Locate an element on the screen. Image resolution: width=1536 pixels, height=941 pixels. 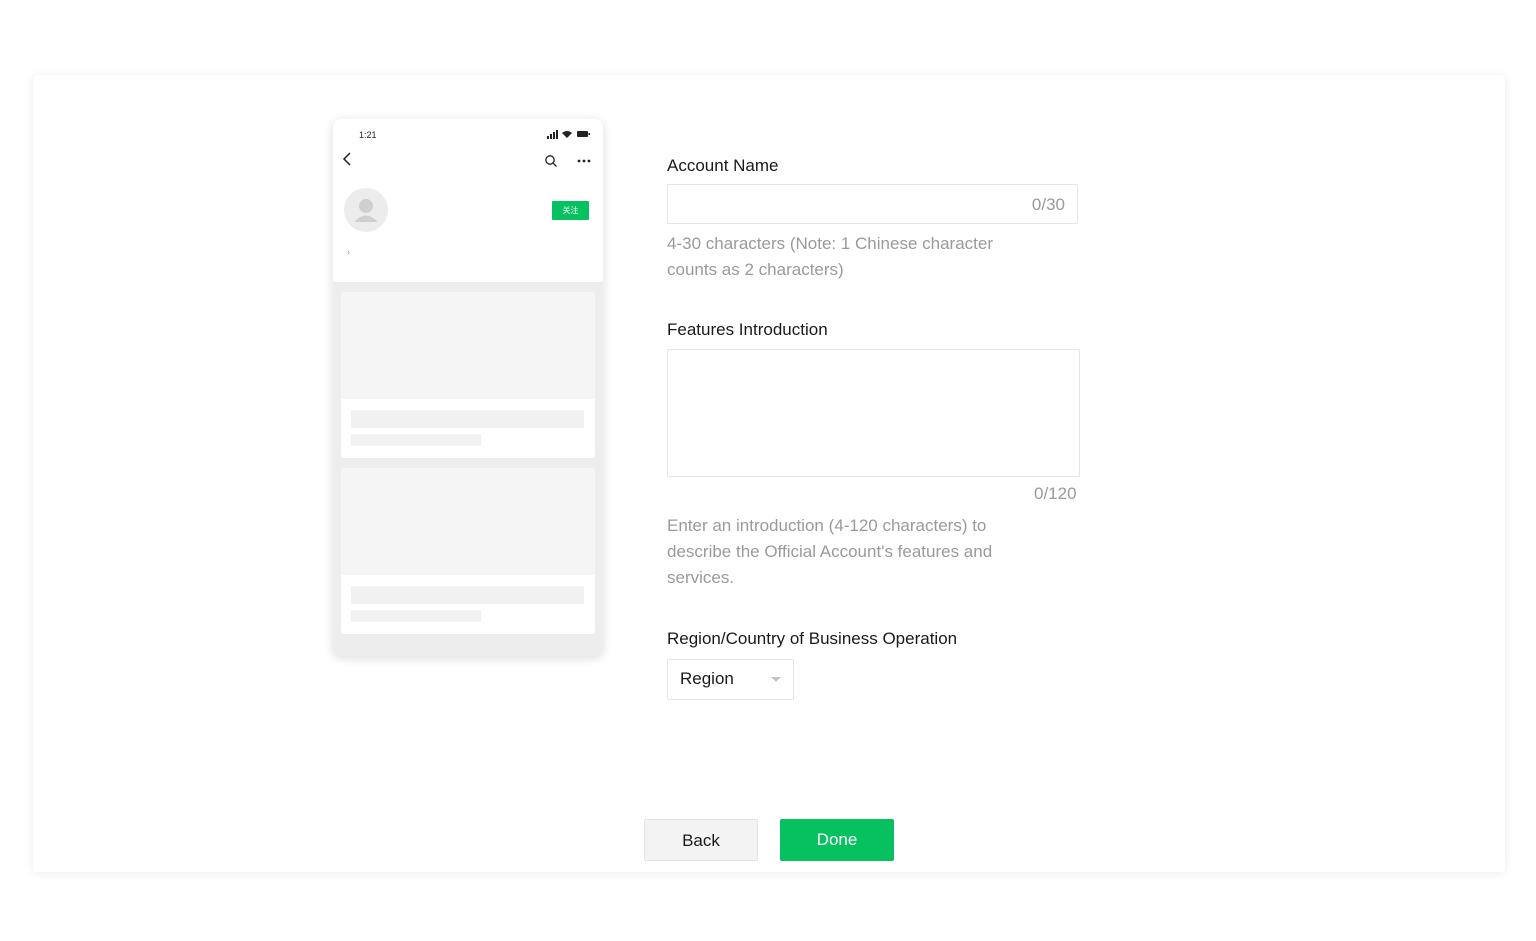
profile-header: 1:21 关注 › is located at coordinates (468, 200).